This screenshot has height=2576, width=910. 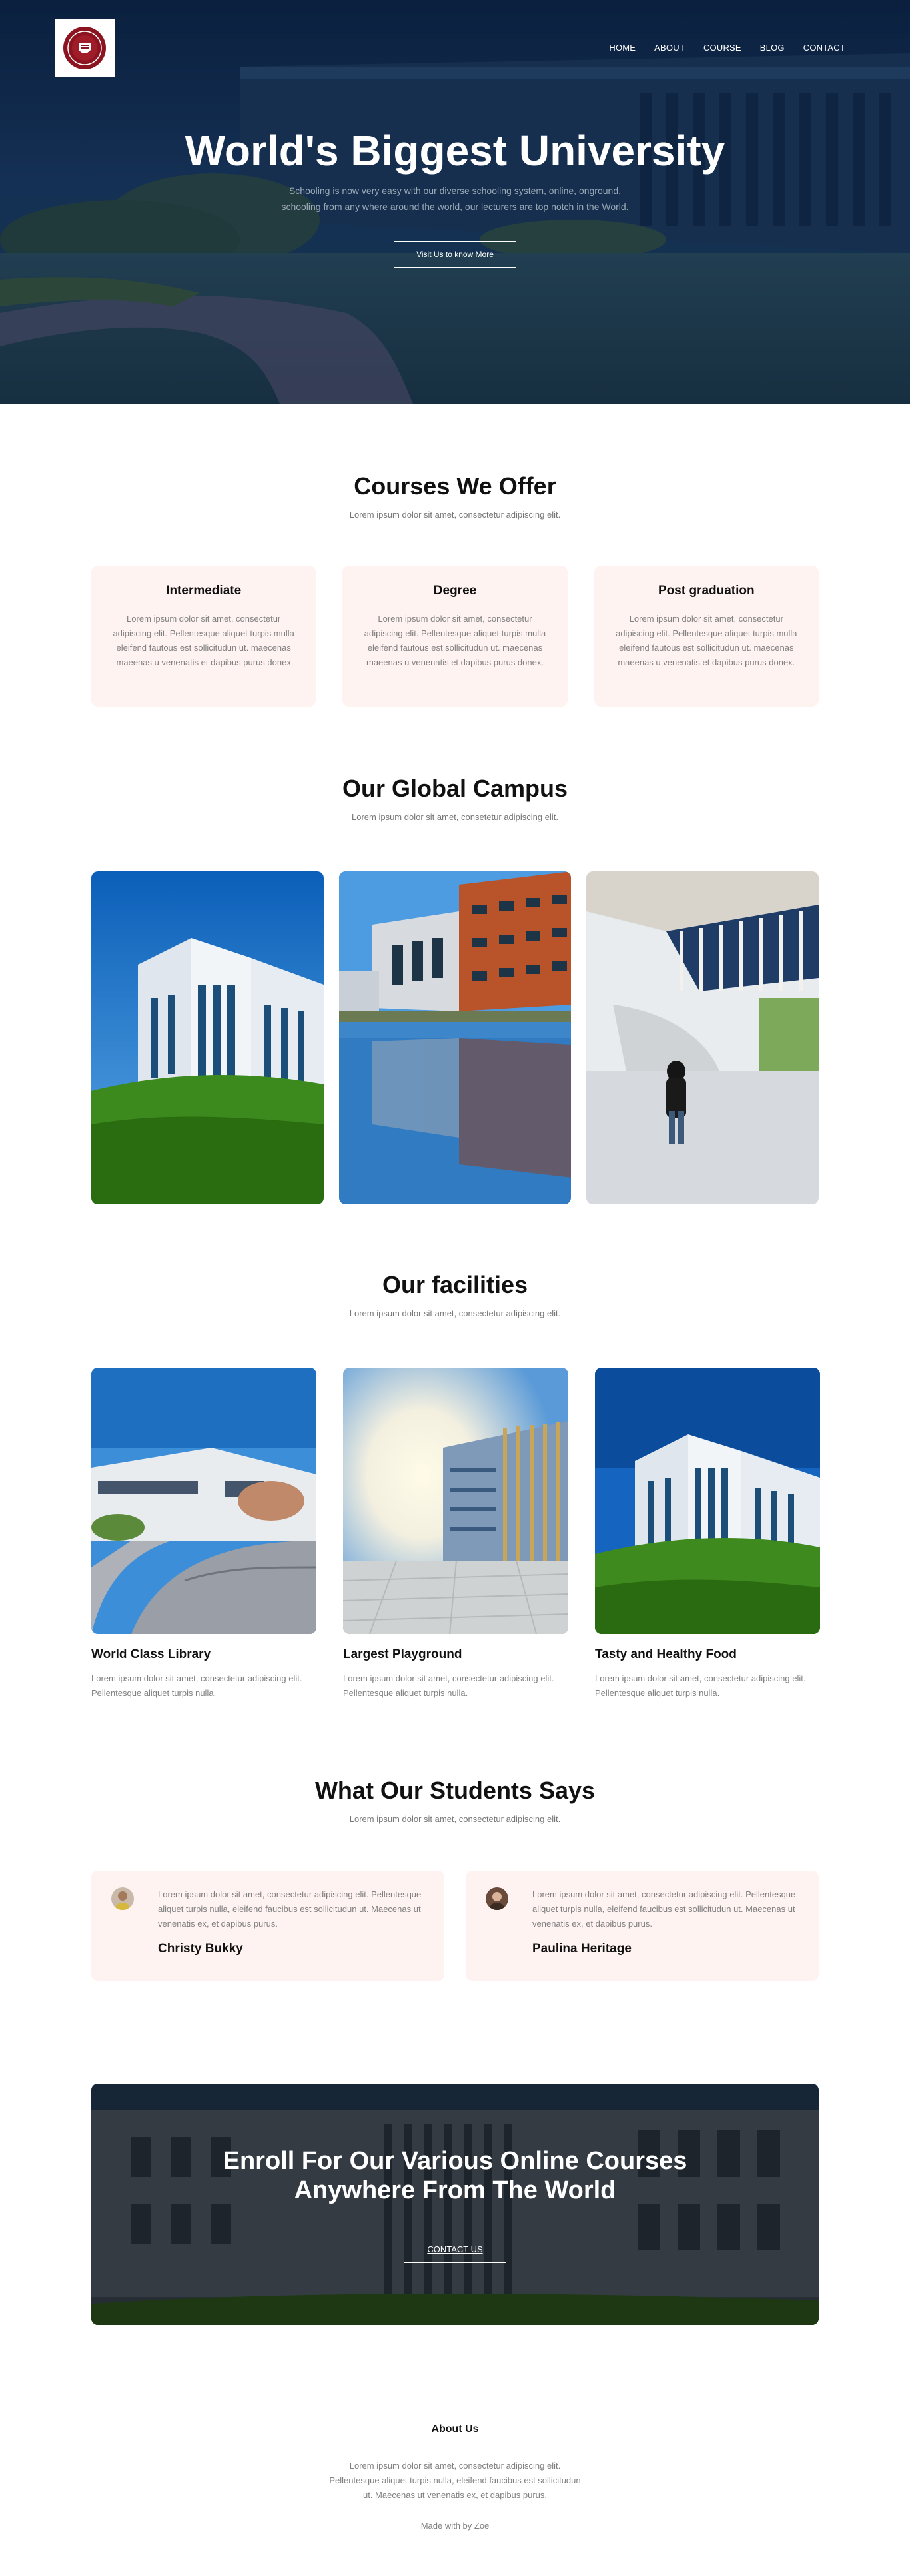 I want to click on visit-us-button: Visit Us to know More, so click(x=455, y=255).